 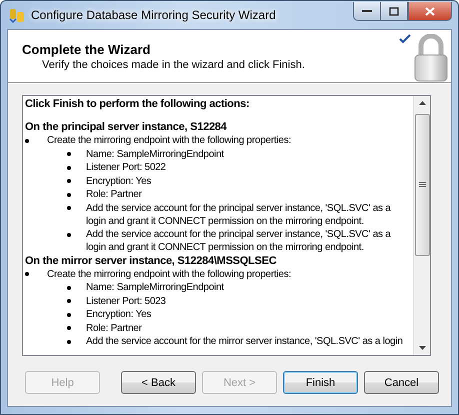 What do you see at coordinates (401, 382) in the screenshot?
I see `wizard-button: Cancel` at bounding box center [401, 382].